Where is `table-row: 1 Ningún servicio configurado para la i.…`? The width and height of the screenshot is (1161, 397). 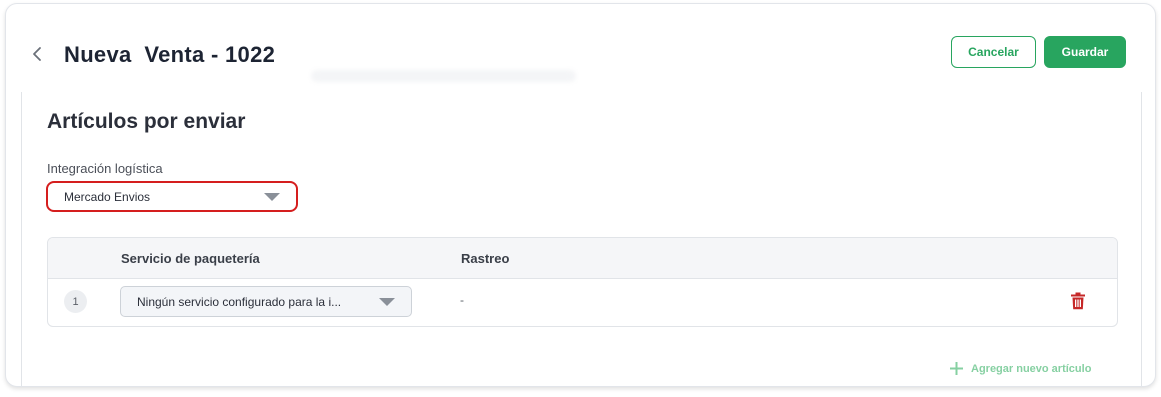 table-row: 1 Ningún servicio configurado para la i.… is located at coordinates (582, 302).